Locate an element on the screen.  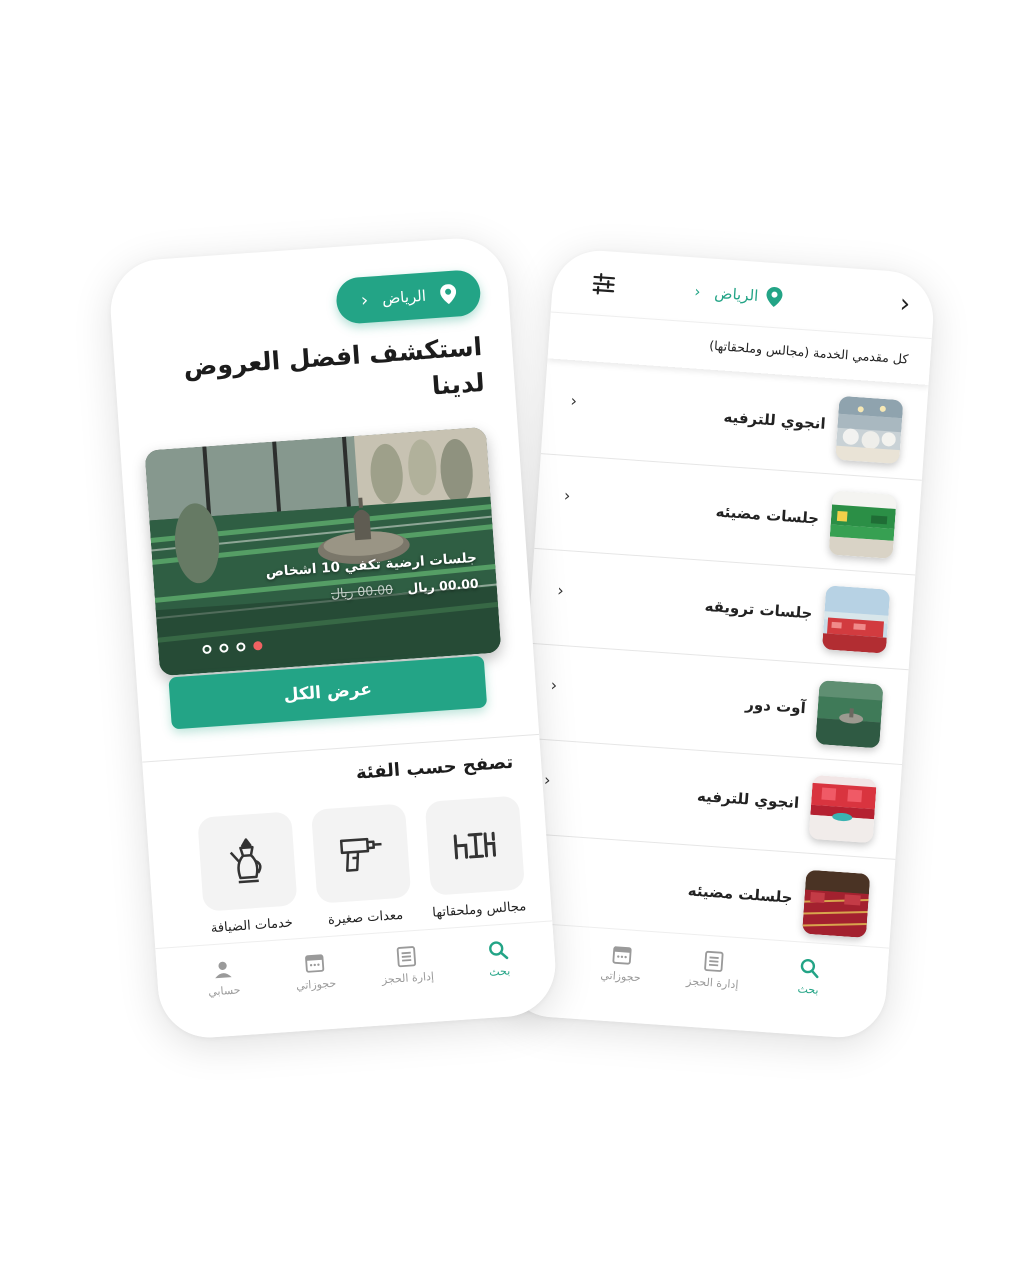
browse-category-title: تصفح حسب الفئة is located at coordinates (434, 767).